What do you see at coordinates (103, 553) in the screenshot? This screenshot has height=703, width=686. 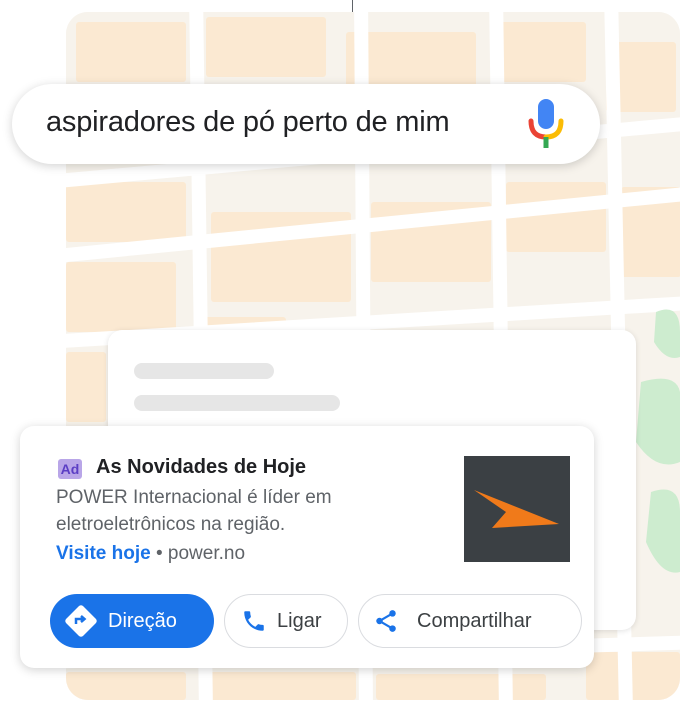 I see `visit-today-link: Visite hoje` at bounding box center [103, 553].